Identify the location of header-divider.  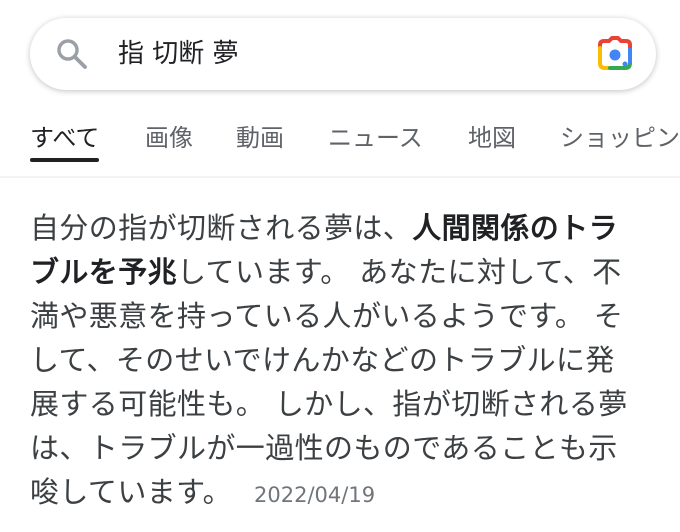
(340, 177).